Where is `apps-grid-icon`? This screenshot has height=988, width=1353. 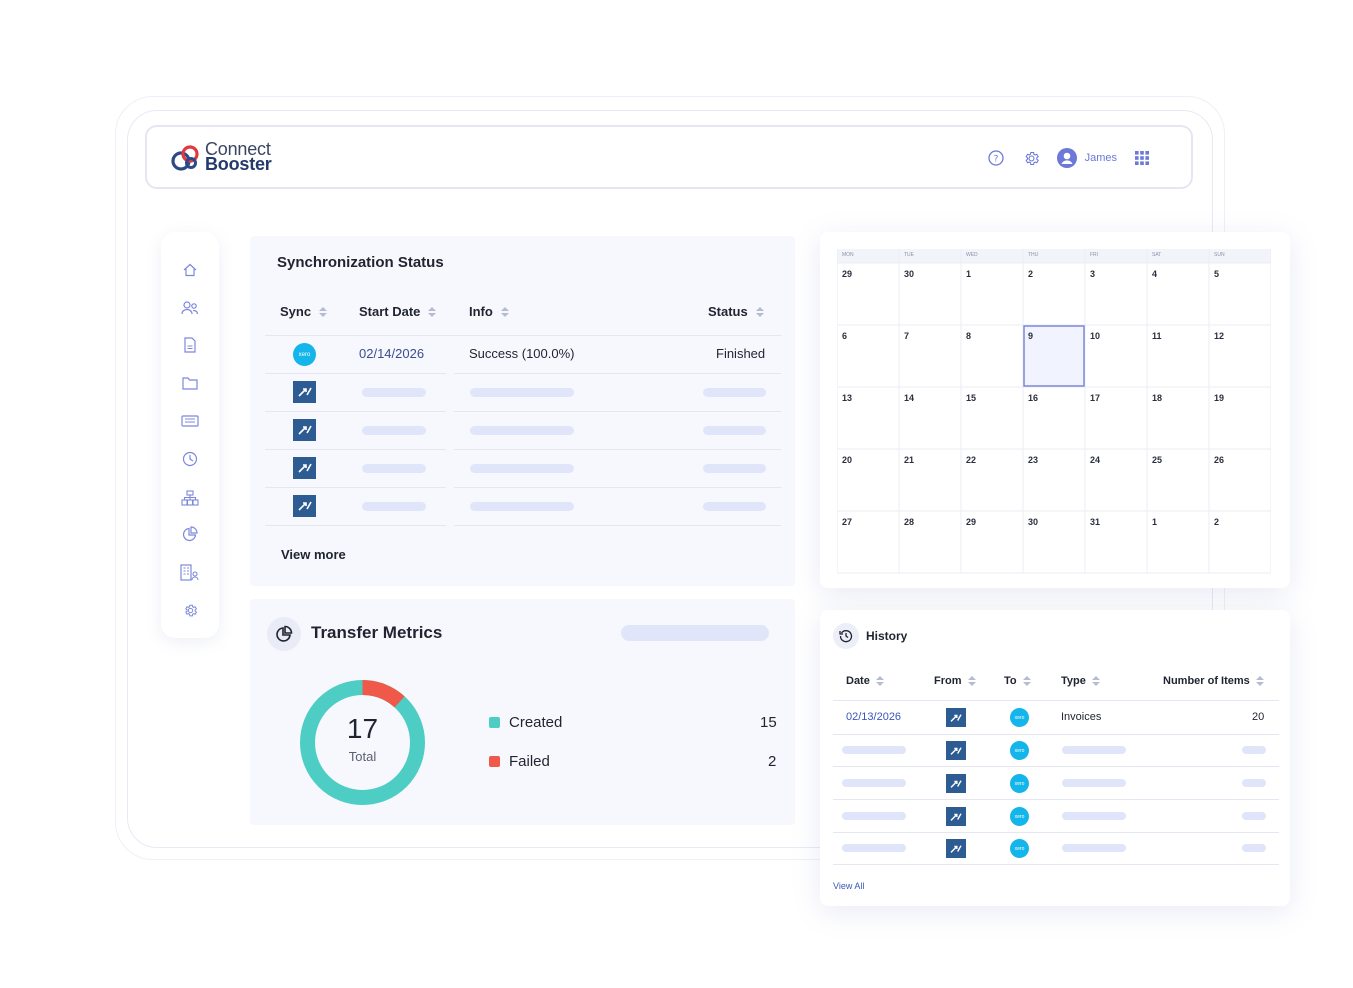 apps-grid-icon is located at coordinates (1142, 158).